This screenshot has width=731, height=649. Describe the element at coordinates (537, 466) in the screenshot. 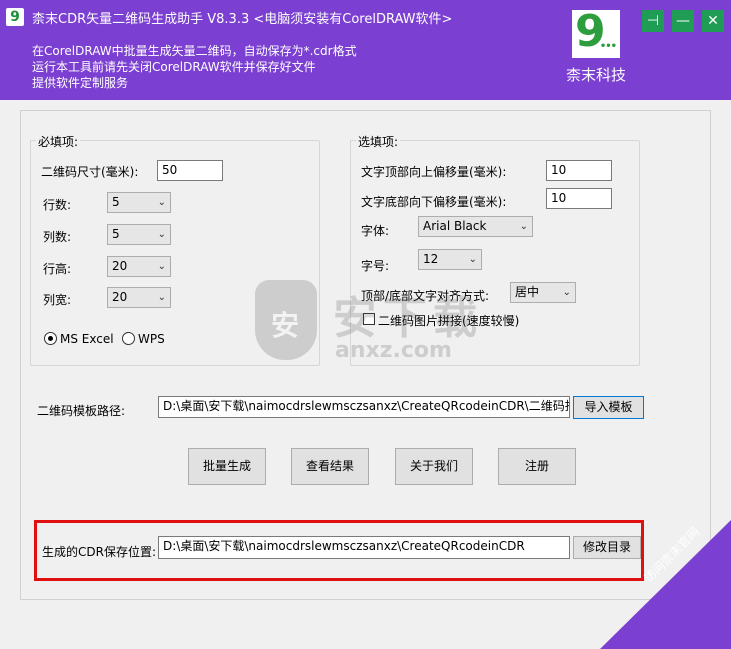

I see `register-button: 注册` at that location.